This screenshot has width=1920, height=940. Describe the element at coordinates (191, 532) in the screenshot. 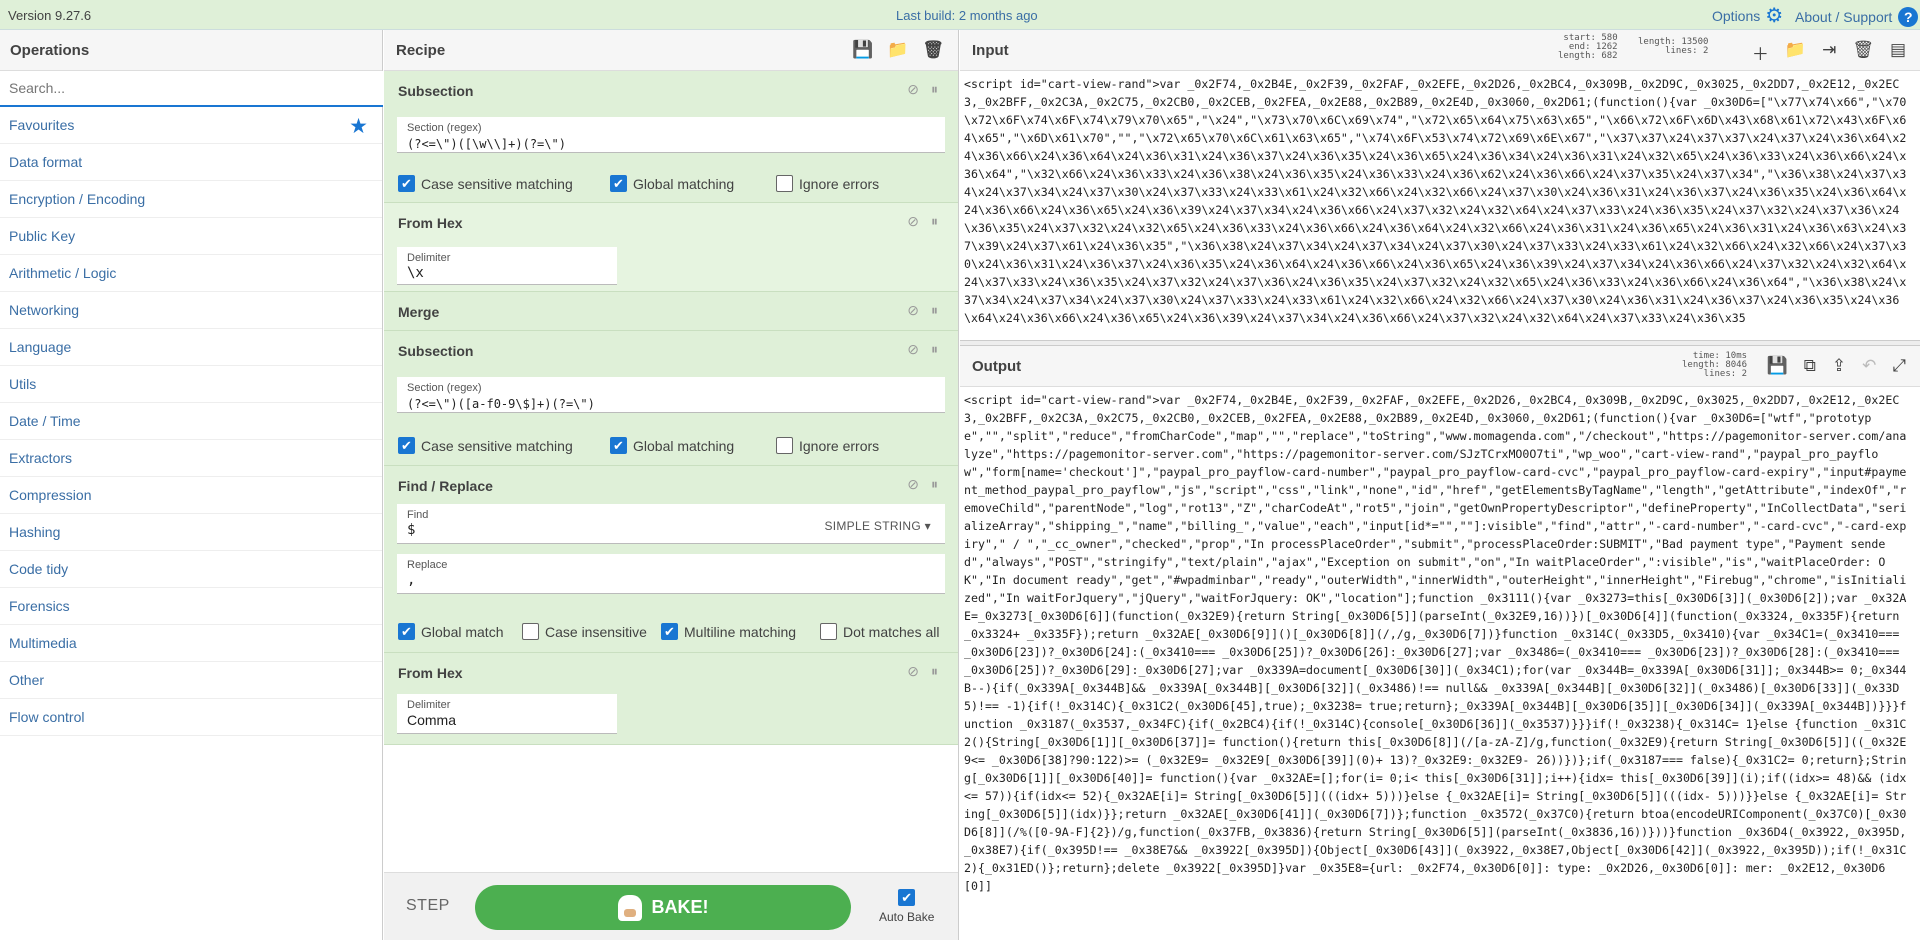

I see `category-item: Hashing` at that location.